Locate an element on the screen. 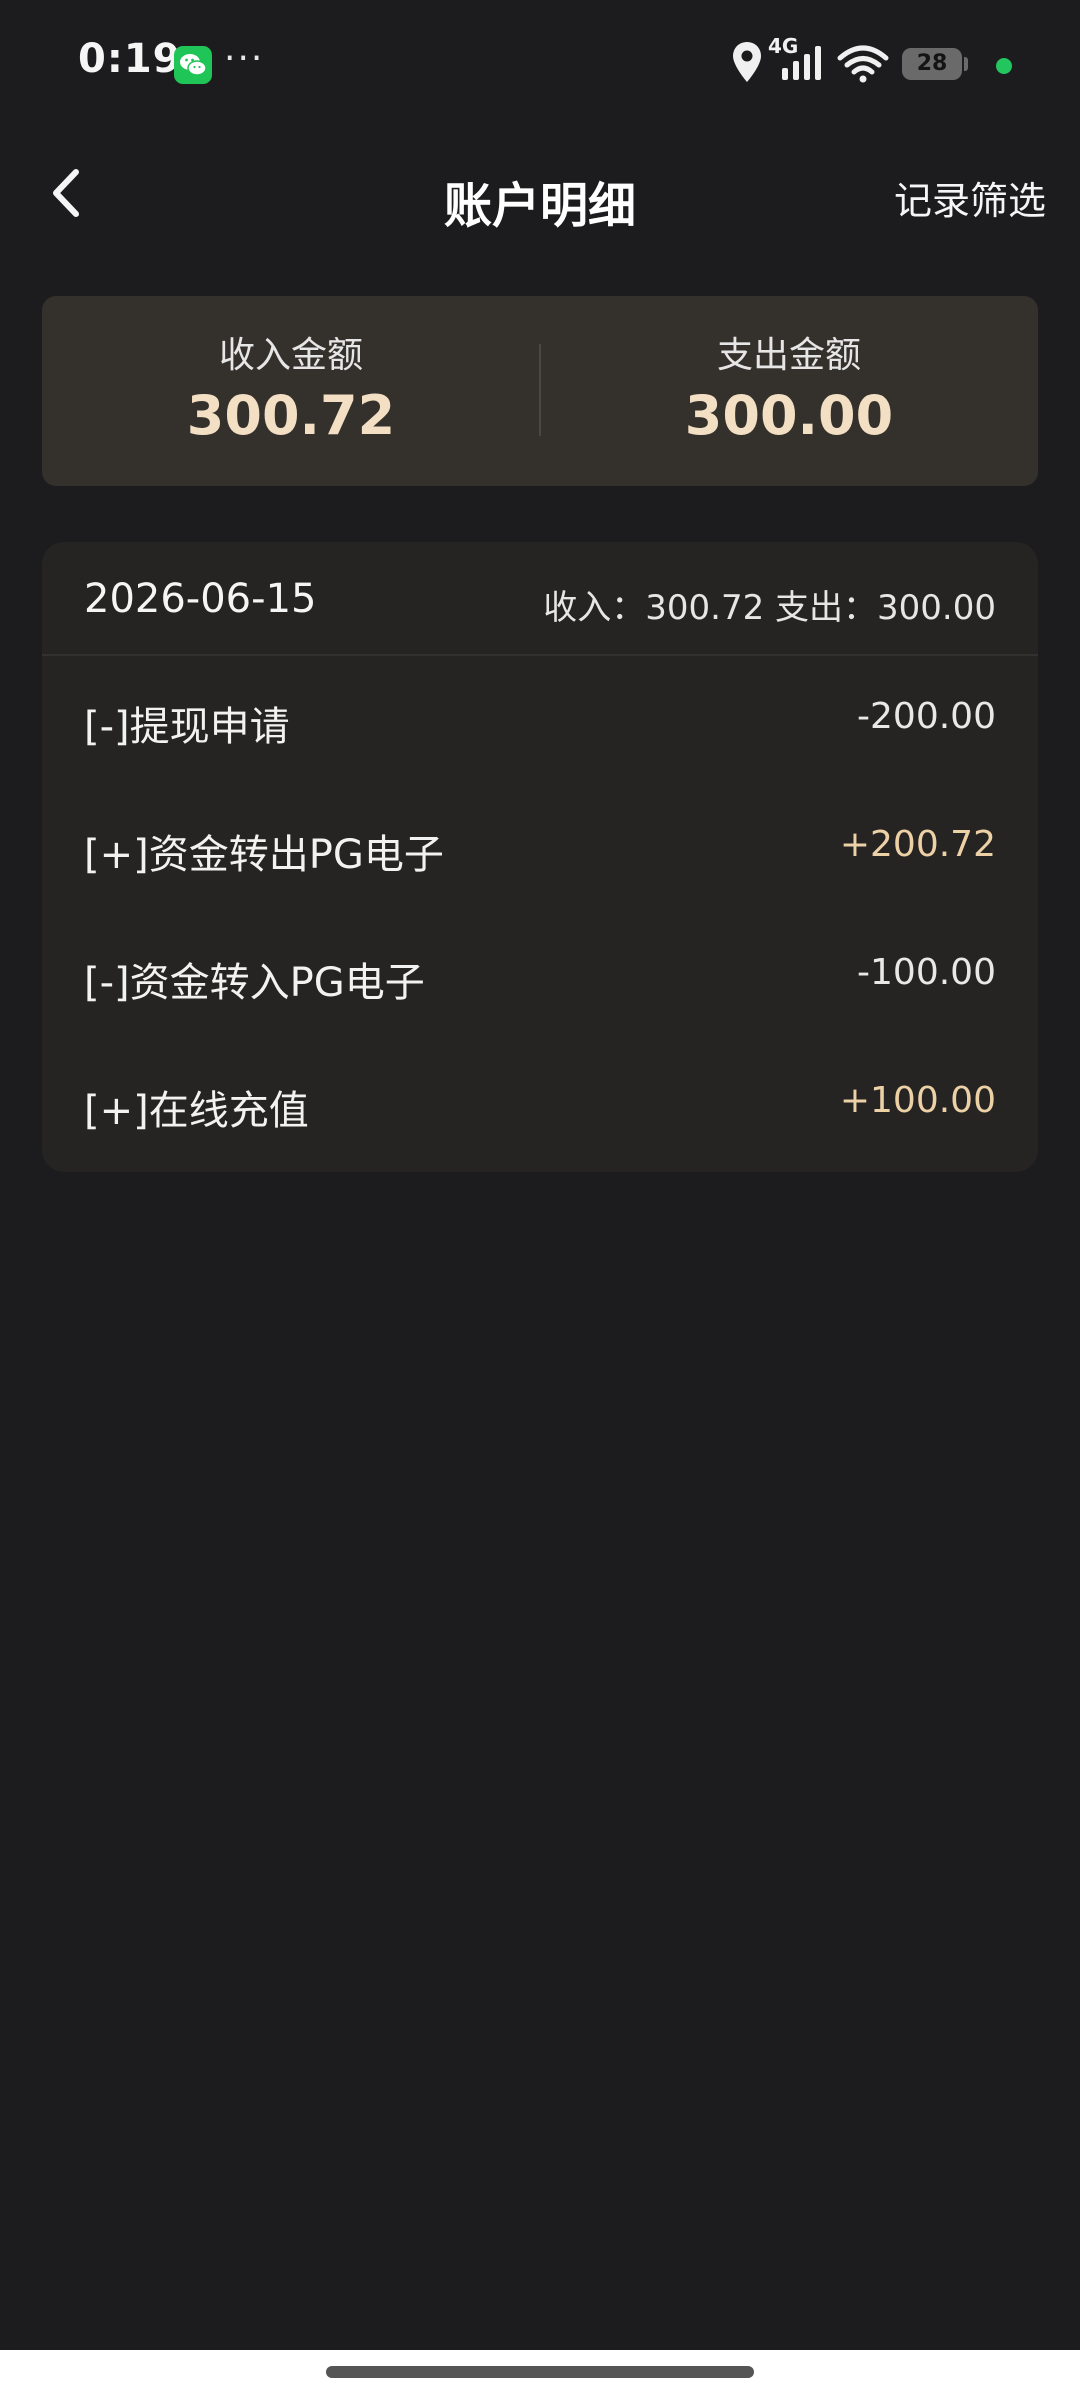 The image size is (1080, 2400). transaction-row: [+]在线充值 +100.00 is located at coordinates (540, 1102).